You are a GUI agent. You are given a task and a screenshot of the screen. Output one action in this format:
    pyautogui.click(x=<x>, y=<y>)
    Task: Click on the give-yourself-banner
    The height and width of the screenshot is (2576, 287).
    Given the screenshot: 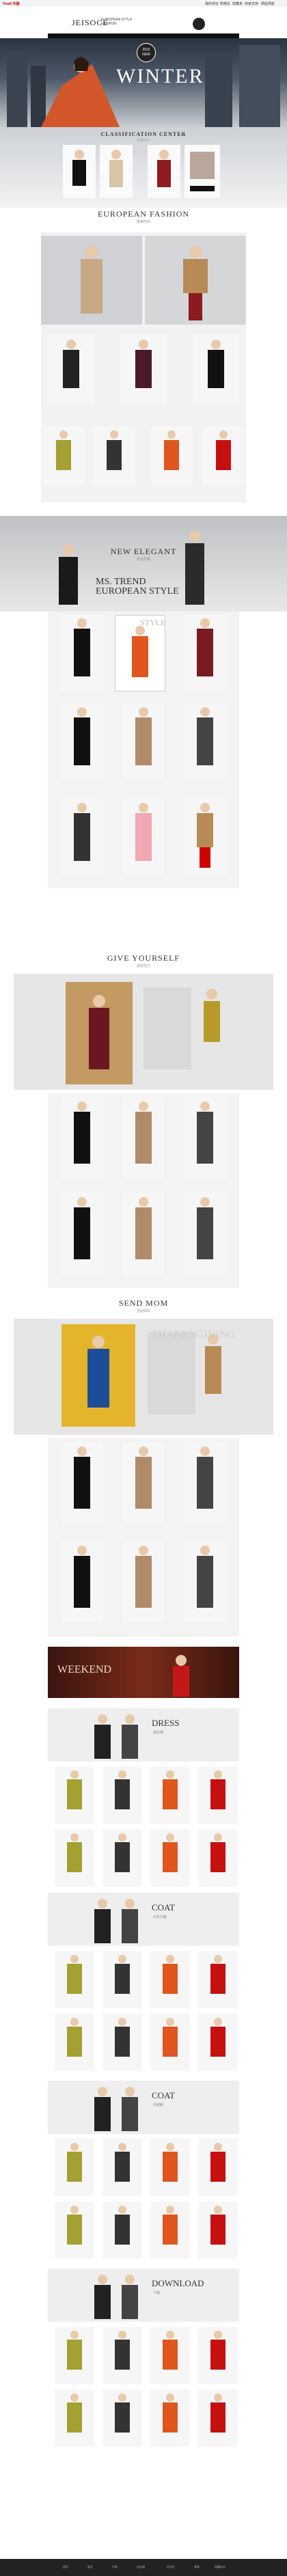 What is the action you would take?
    pyautogui.click(x=143, y=1032)
    